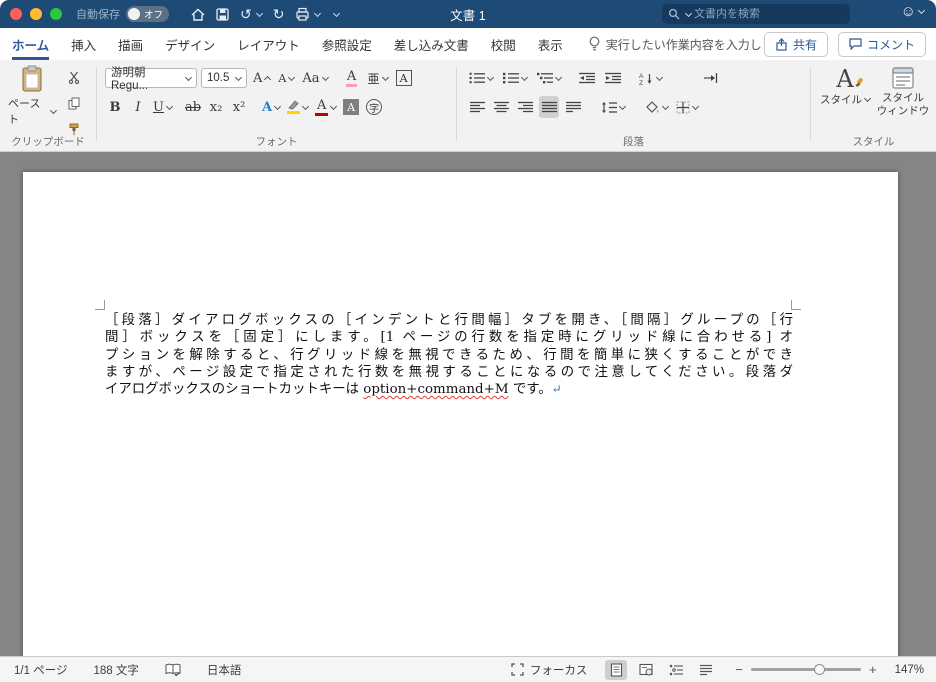 The height and width of the screenshot is (682, 936). Describe the element at coordinates (468, 669) in the screenshot. I see `status-bar: 1/1 ページ 188 文字 日本語 フォーカス − + 147%` at that location.